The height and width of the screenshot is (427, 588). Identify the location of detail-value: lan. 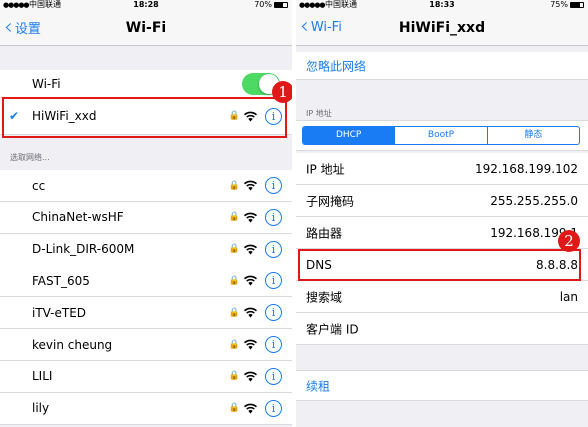
(568, 296).